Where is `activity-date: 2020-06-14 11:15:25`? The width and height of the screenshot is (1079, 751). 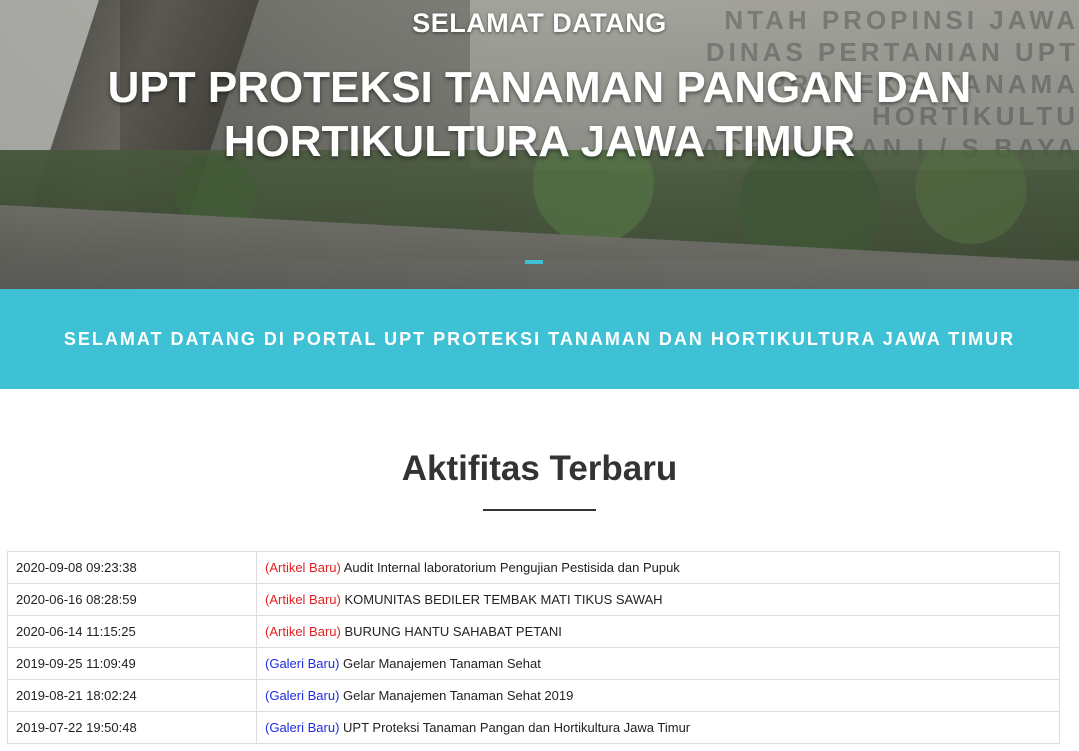 activity-date: 2020-06-14 11:15:25 is located at coordinates (132, 631).